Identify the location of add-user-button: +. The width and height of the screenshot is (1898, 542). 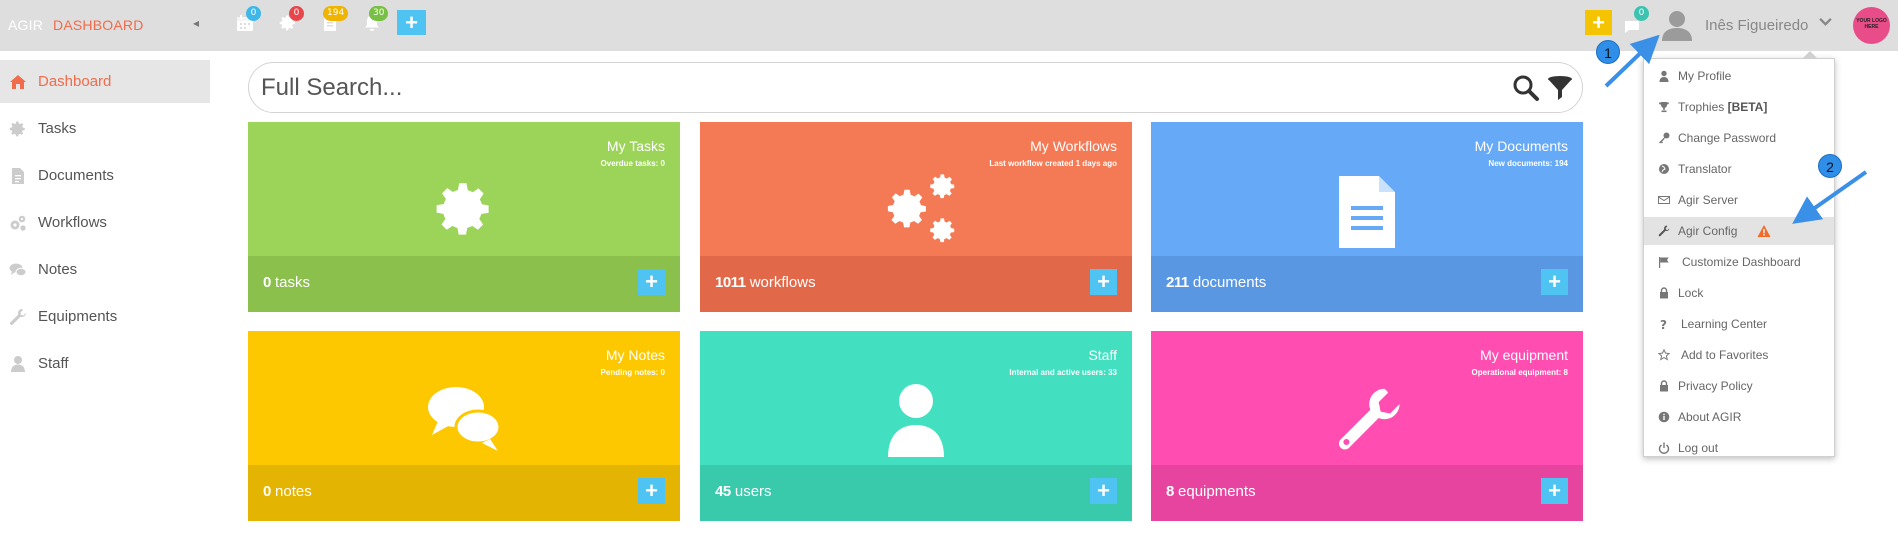
(1103, 491).